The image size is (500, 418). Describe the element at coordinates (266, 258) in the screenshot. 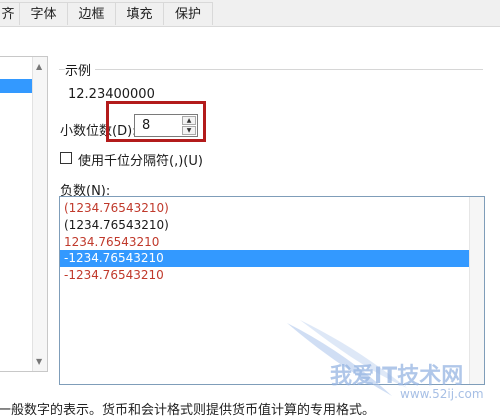

I see `list-item-selected: -1234.76543210` at that location.